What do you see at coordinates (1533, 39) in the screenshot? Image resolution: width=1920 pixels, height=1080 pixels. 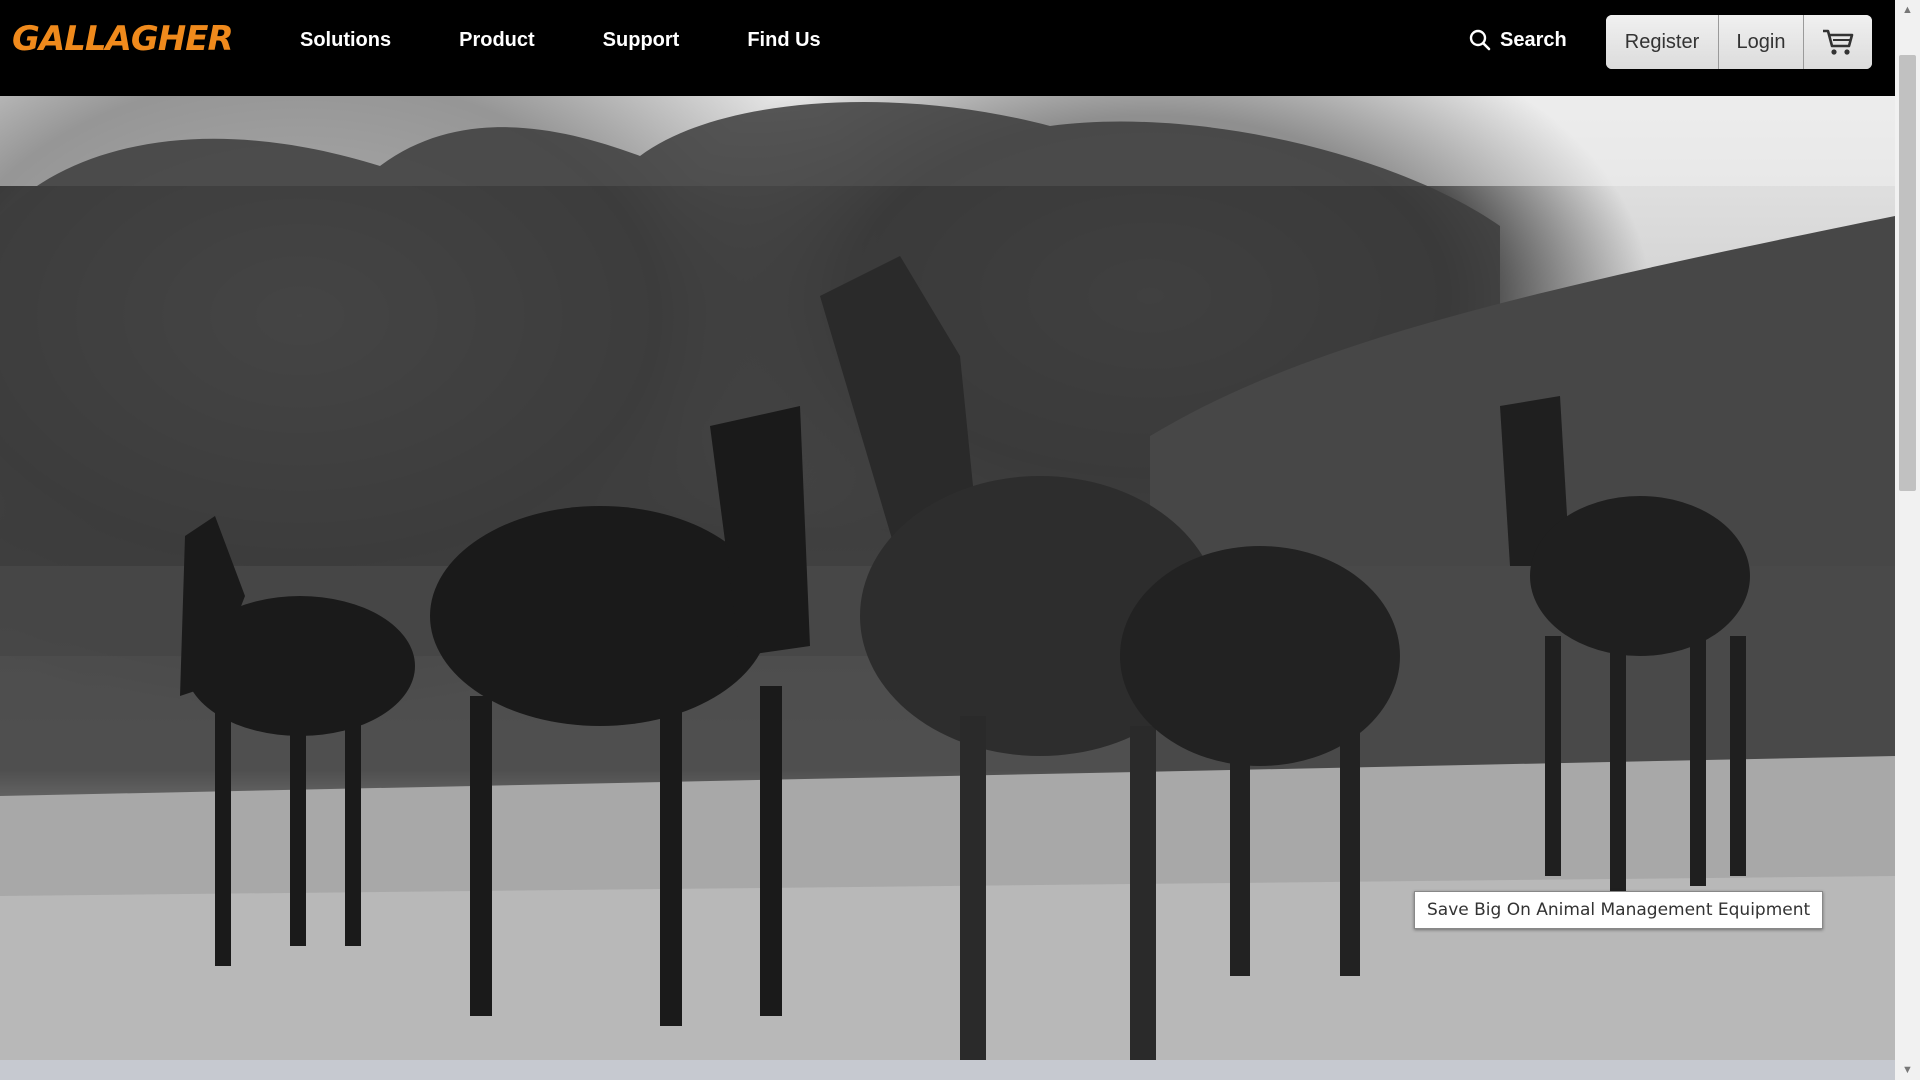 I see `search-label: Search` at bounding box center [1533, 39].